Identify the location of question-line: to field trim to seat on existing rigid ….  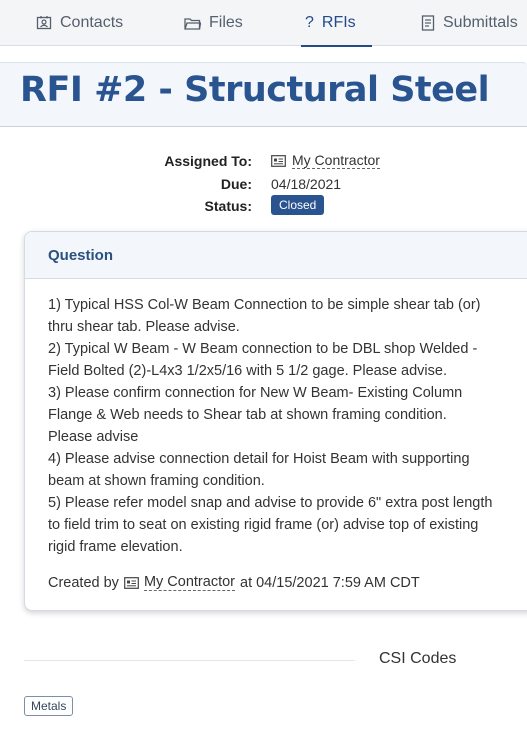
(263, 525).